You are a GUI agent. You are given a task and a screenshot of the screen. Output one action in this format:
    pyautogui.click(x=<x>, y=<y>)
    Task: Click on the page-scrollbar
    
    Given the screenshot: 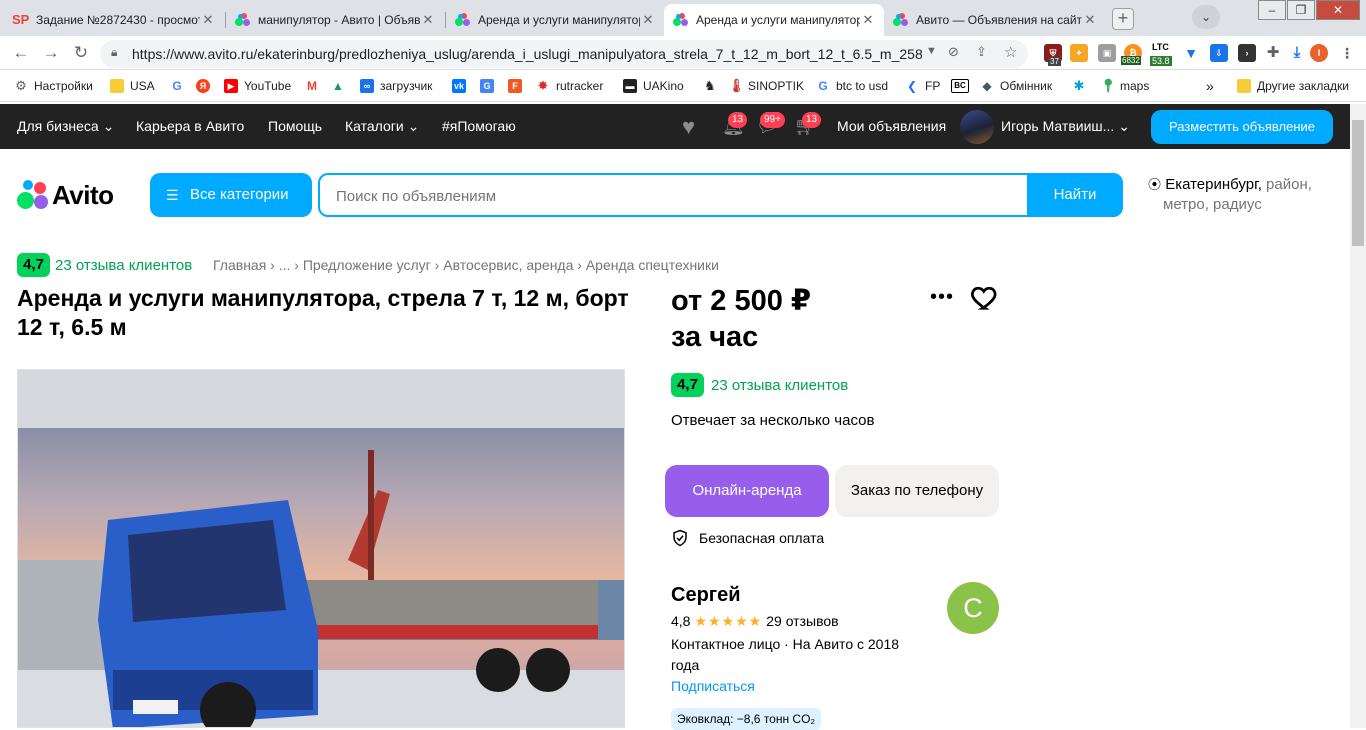 What is the action you would take?
    pyautogui.click(x=1358, y=416)
    